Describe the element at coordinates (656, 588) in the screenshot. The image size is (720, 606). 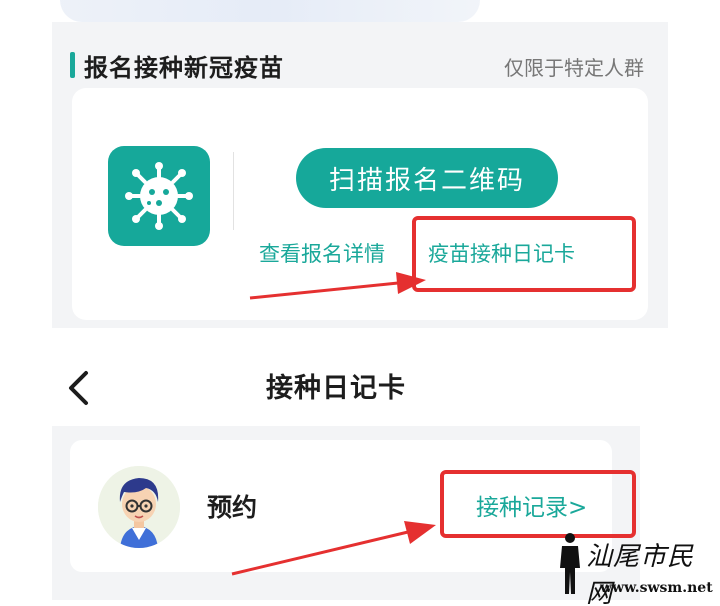
I see `watermark-url: www.swsm.net` at that location.